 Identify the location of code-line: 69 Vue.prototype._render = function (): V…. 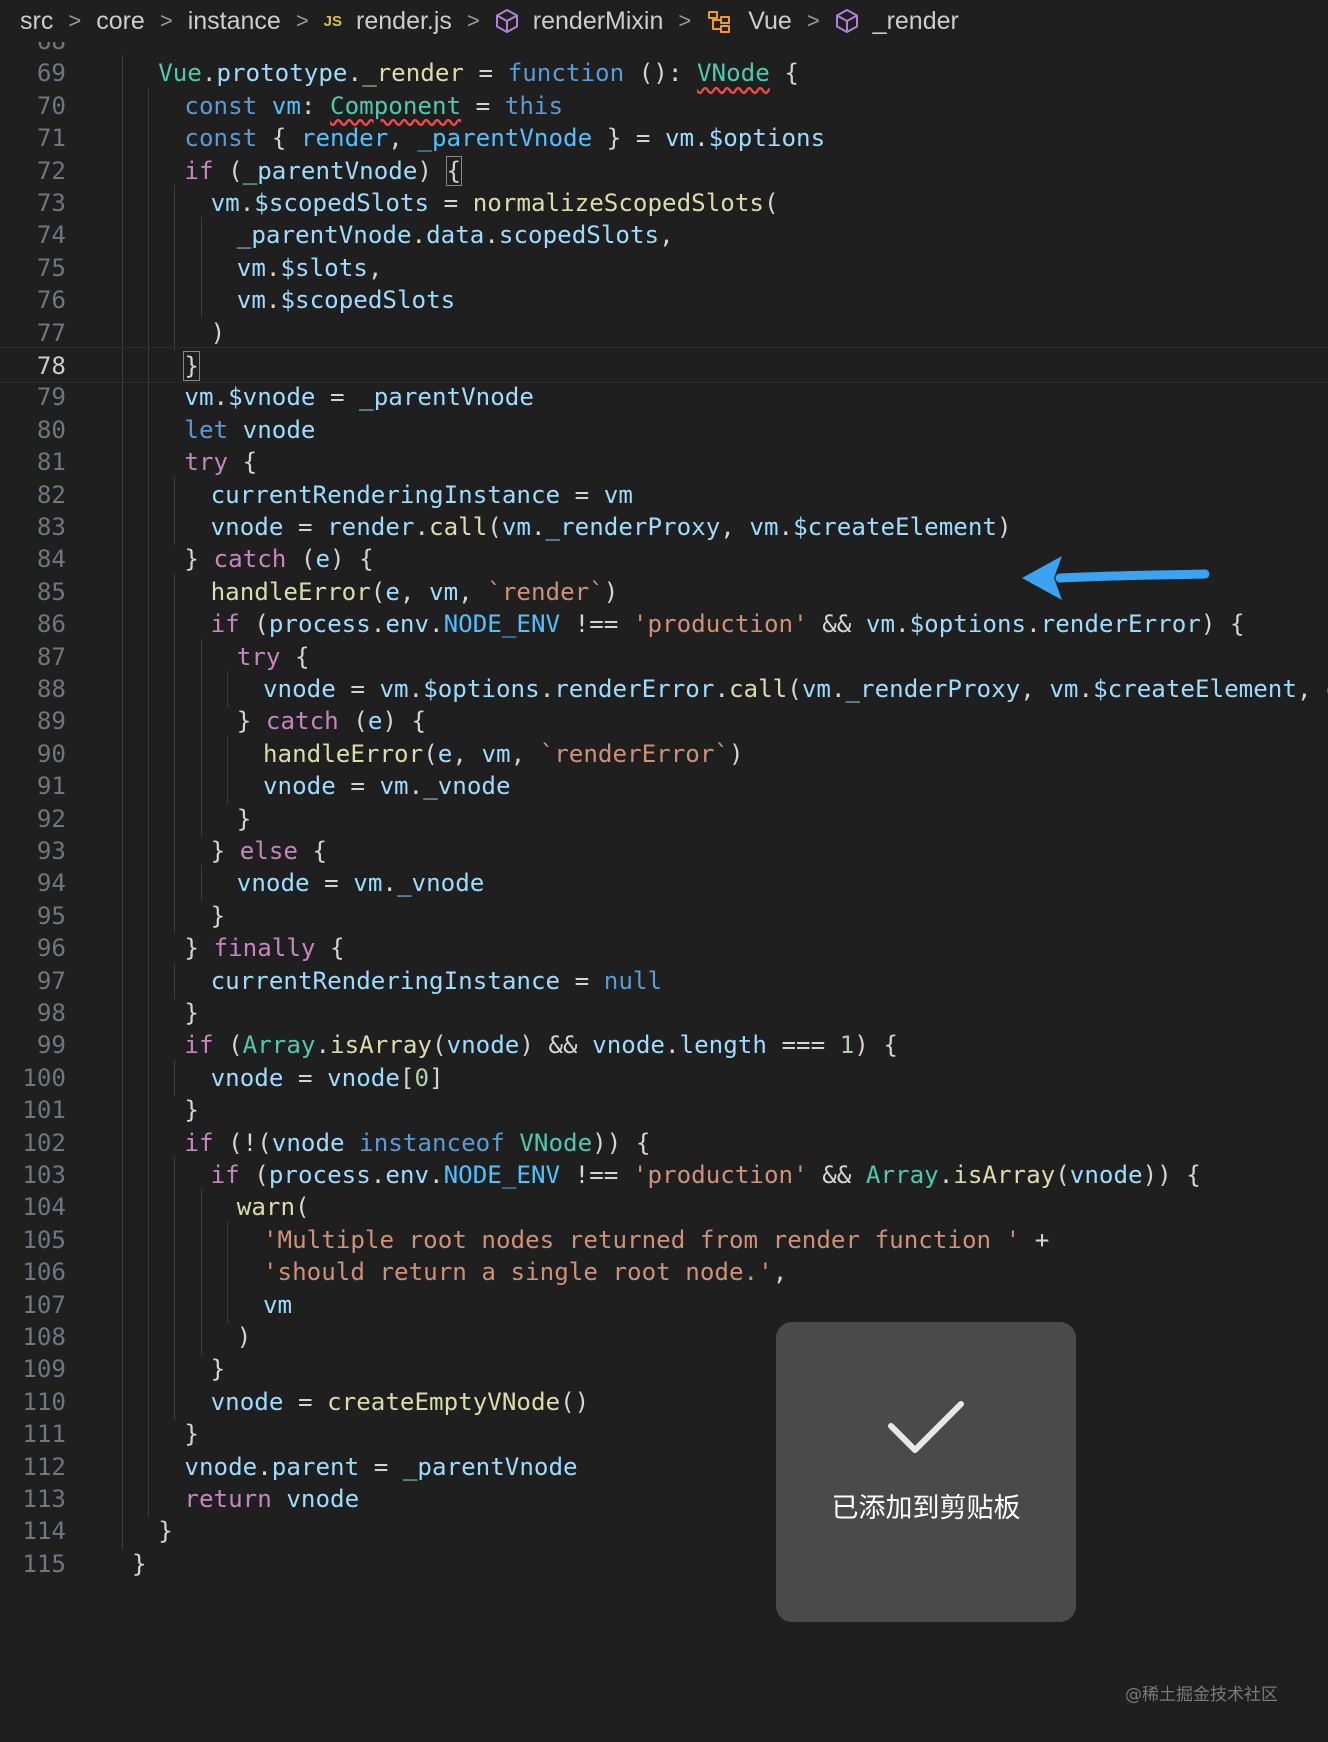
(664, 73).